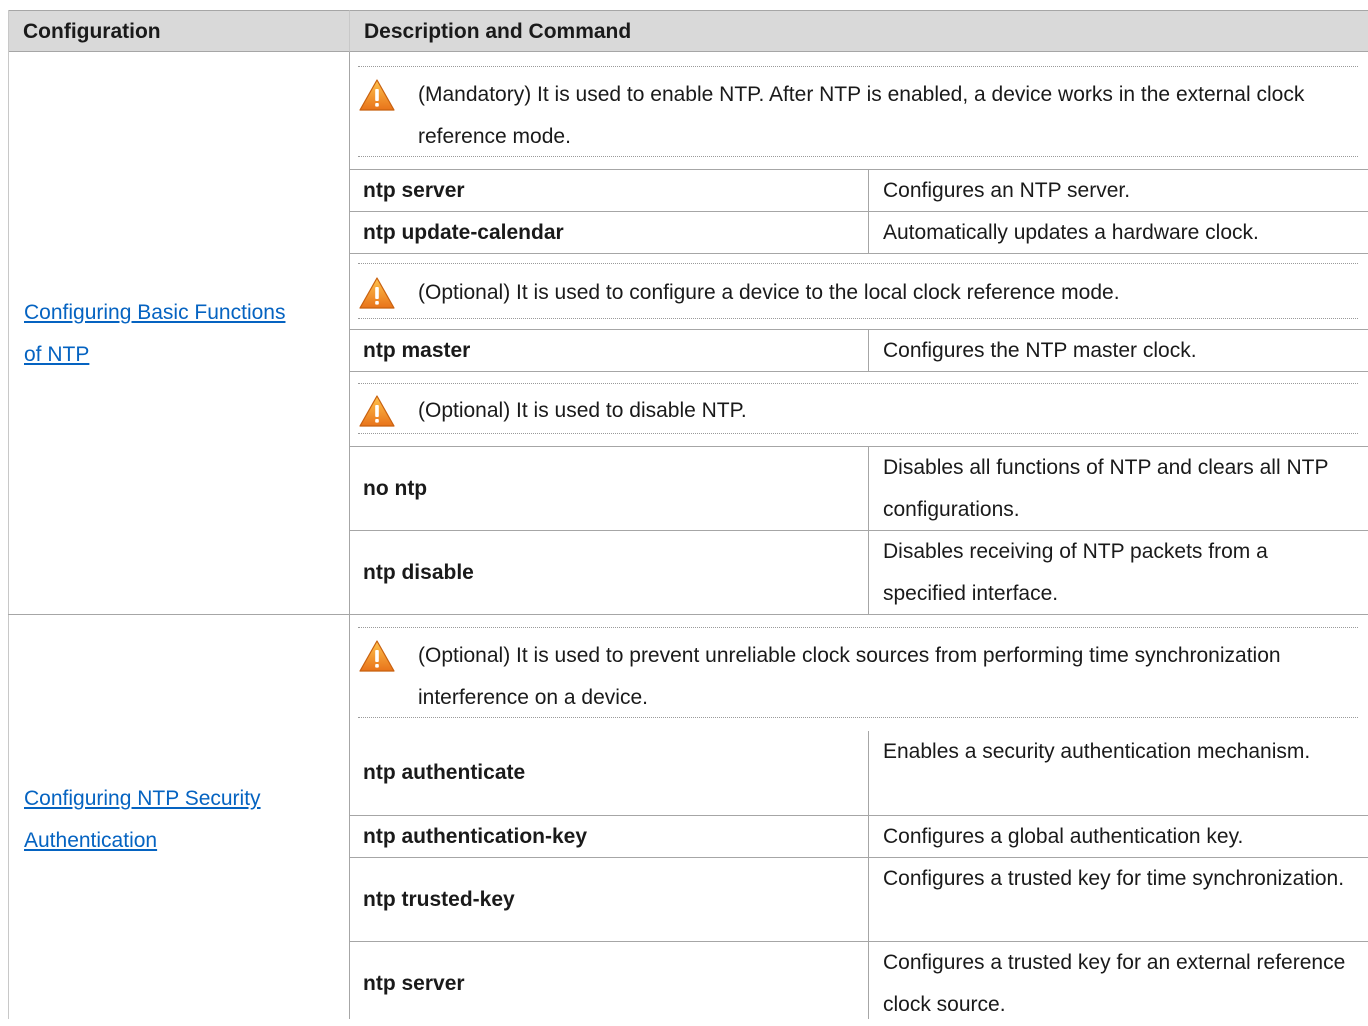  Describe the element at coordinates (418, 572) in the screenshot. I see `command-ntp-disable: ntp disable` at that location.